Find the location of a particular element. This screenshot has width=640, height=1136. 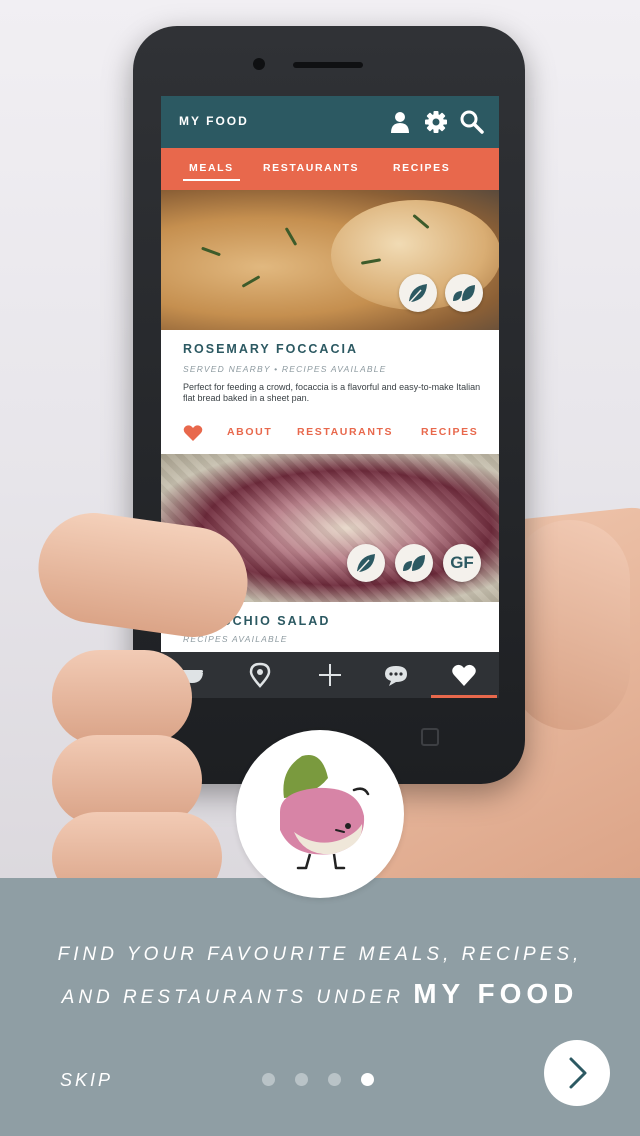

skip-button: SKIP is located at coordinates (86, 1080).